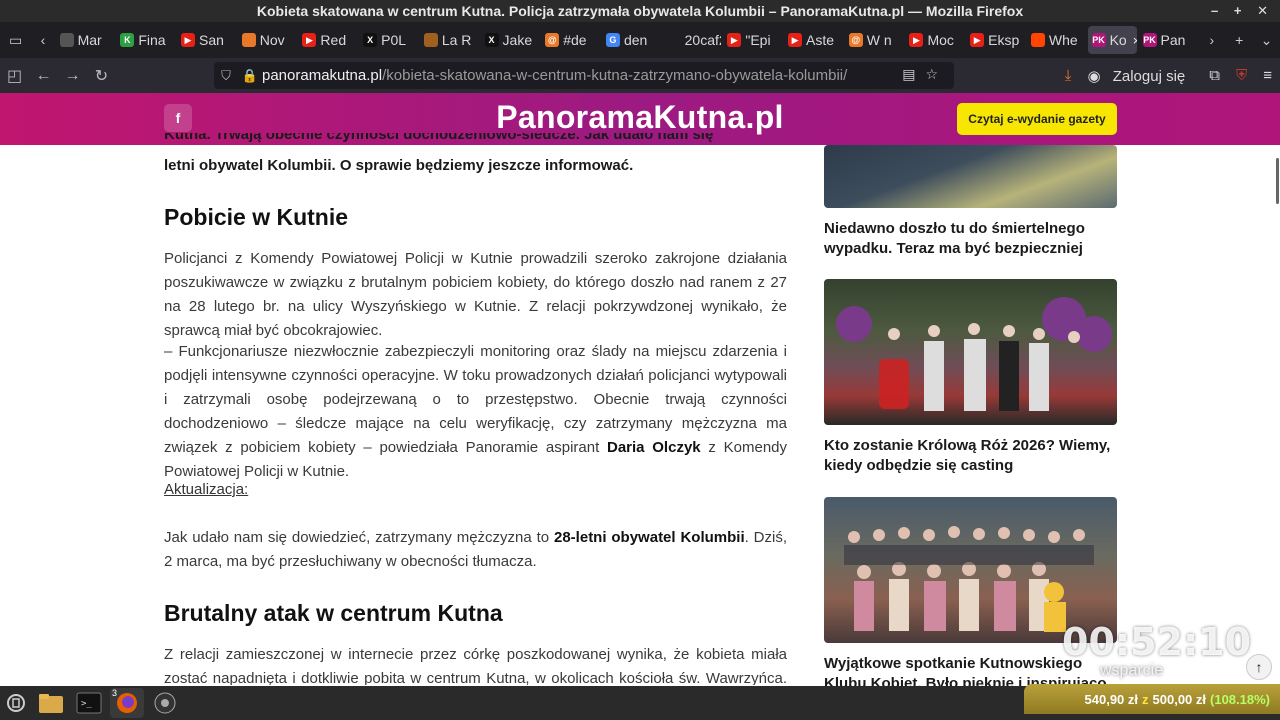 This screenshot has width=1280, height=720. Describe the element at coordinates (1241, 75) in the screenshot. I see `ublock-icon: ⛨` at that location.